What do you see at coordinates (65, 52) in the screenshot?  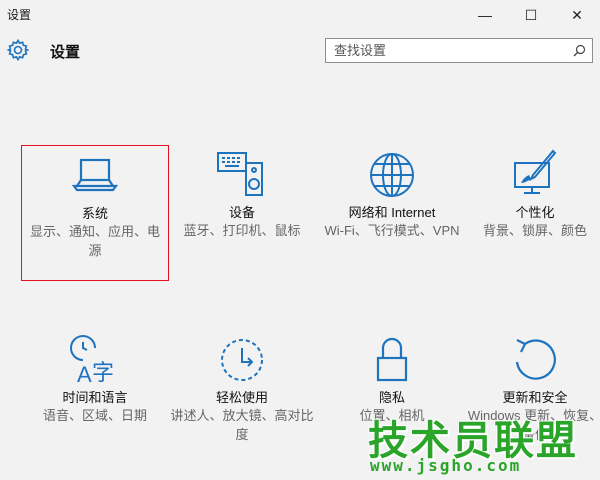 I see `page-title: 设置` at bounding box center [65, 52].